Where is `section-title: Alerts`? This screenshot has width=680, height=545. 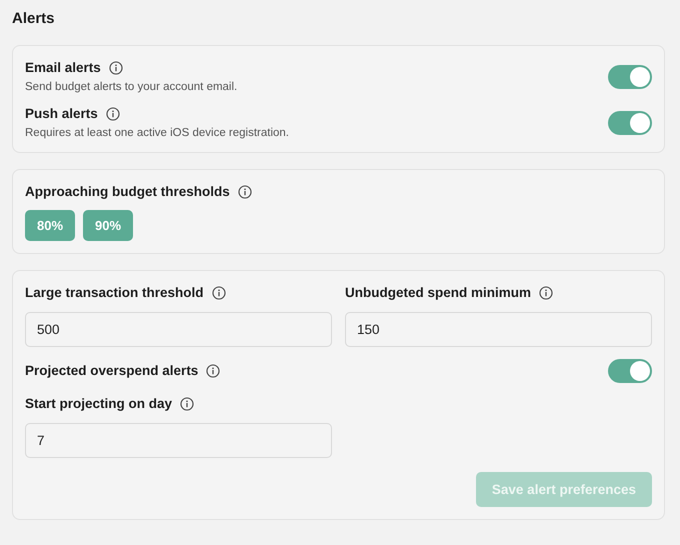 section-title: Alerts is located at coordinates (34, 19).